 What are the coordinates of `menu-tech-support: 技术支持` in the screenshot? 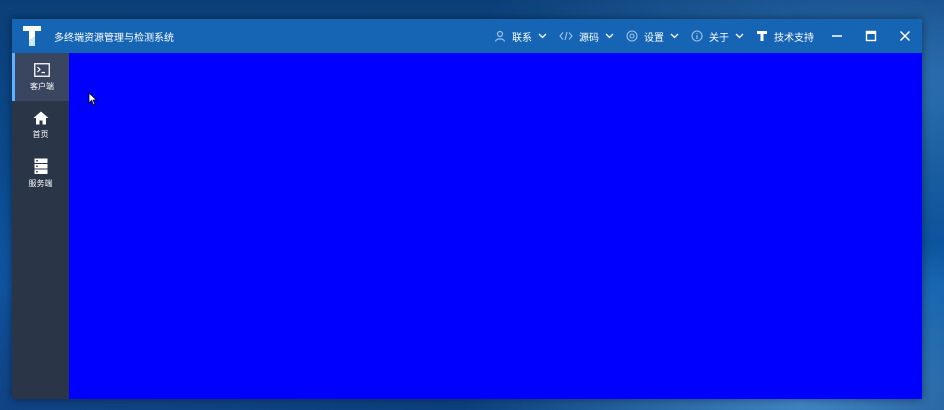 It's located at (785, 36).